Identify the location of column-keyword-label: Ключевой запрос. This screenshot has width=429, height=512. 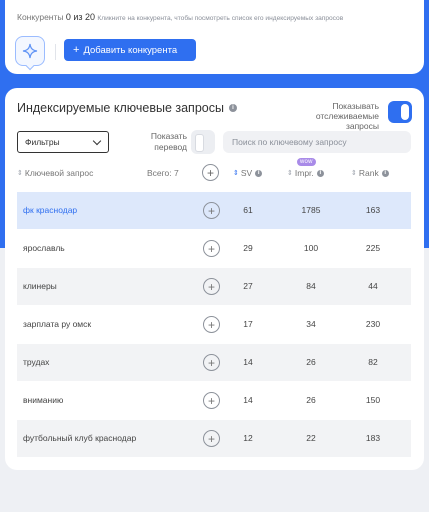
(59, 173).